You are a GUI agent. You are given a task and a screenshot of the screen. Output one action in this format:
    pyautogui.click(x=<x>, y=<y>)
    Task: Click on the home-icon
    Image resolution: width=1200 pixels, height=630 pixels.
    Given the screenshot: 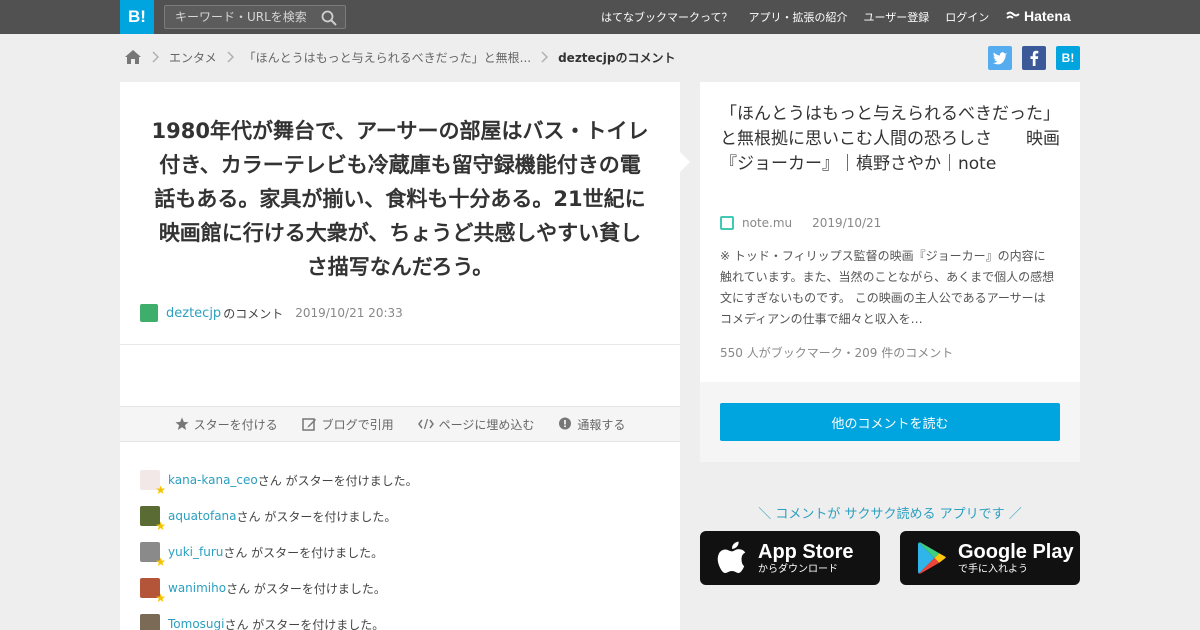 What is the action you would take?
    pyautogui.click(x=133, y=57)
    